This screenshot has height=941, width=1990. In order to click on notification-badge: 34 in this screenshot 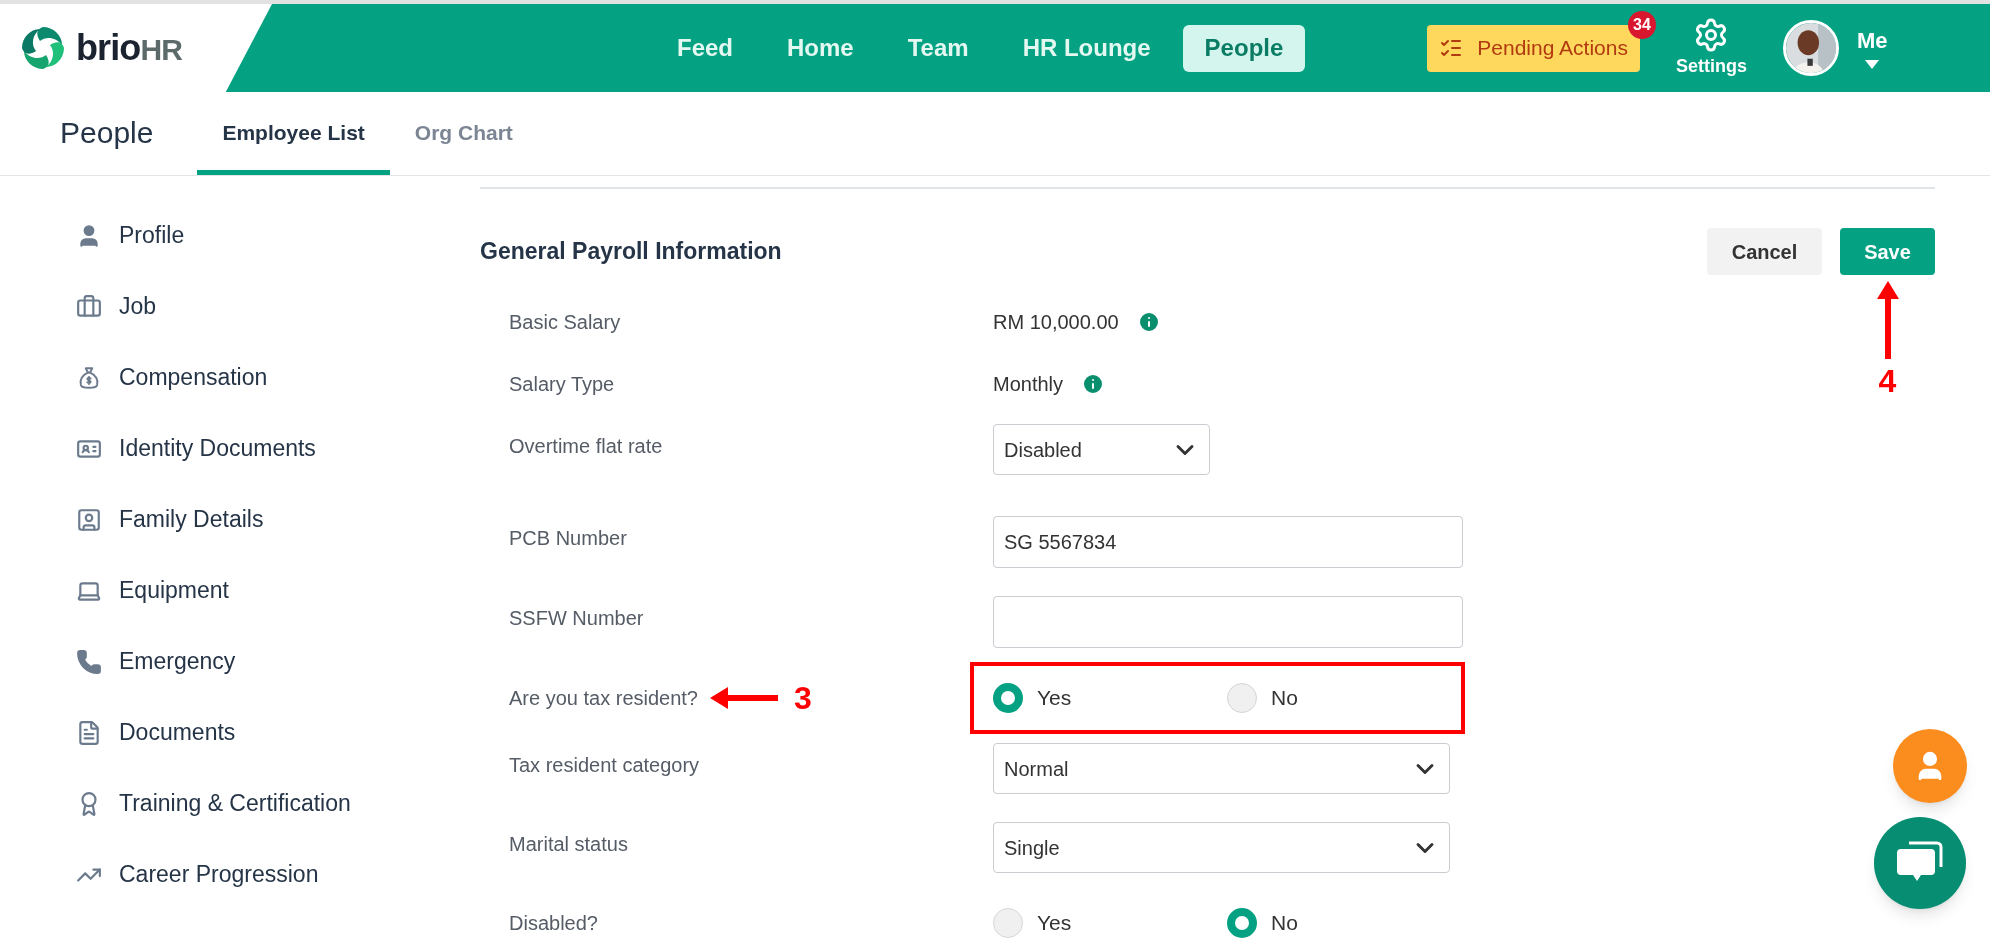, I will do `click(1641, 24)`.